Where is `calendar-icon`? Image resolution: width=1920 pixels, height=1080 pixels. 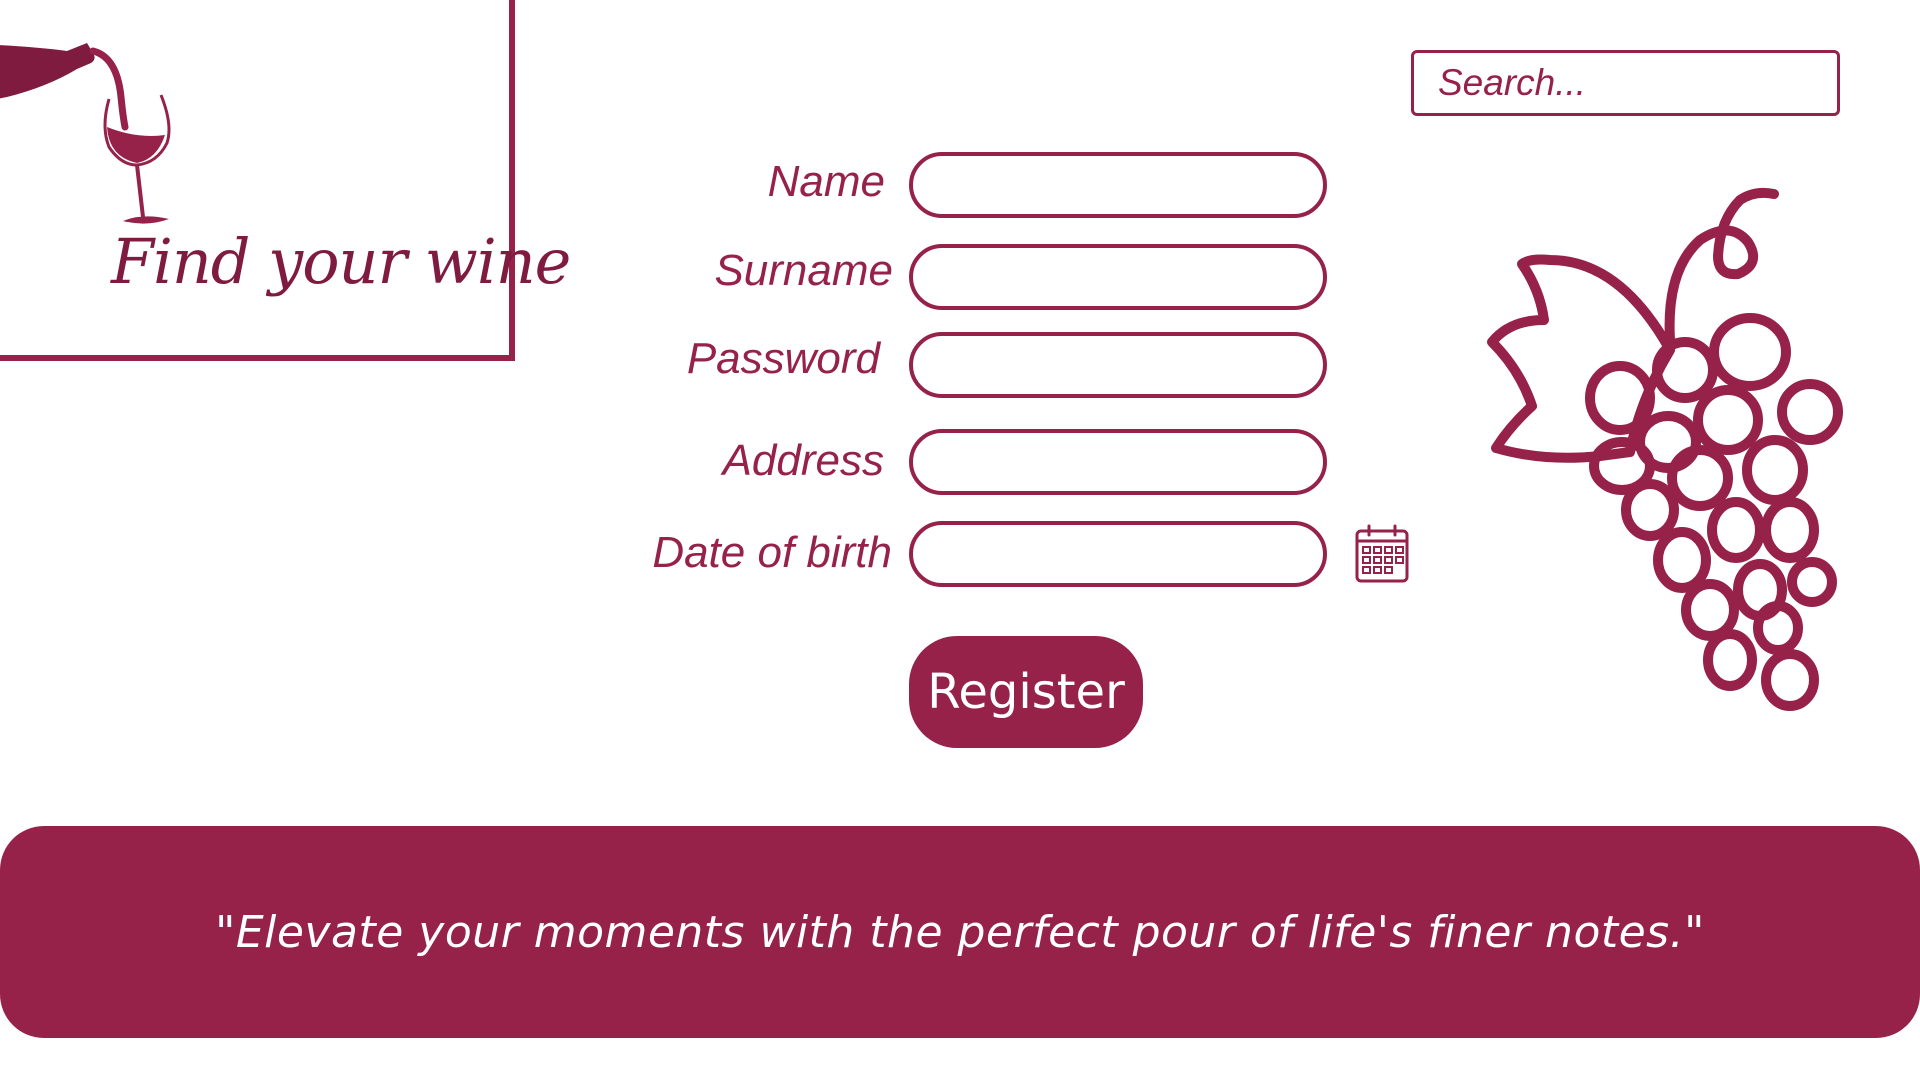 calendar-icon is located at coordinates (1382, 554).